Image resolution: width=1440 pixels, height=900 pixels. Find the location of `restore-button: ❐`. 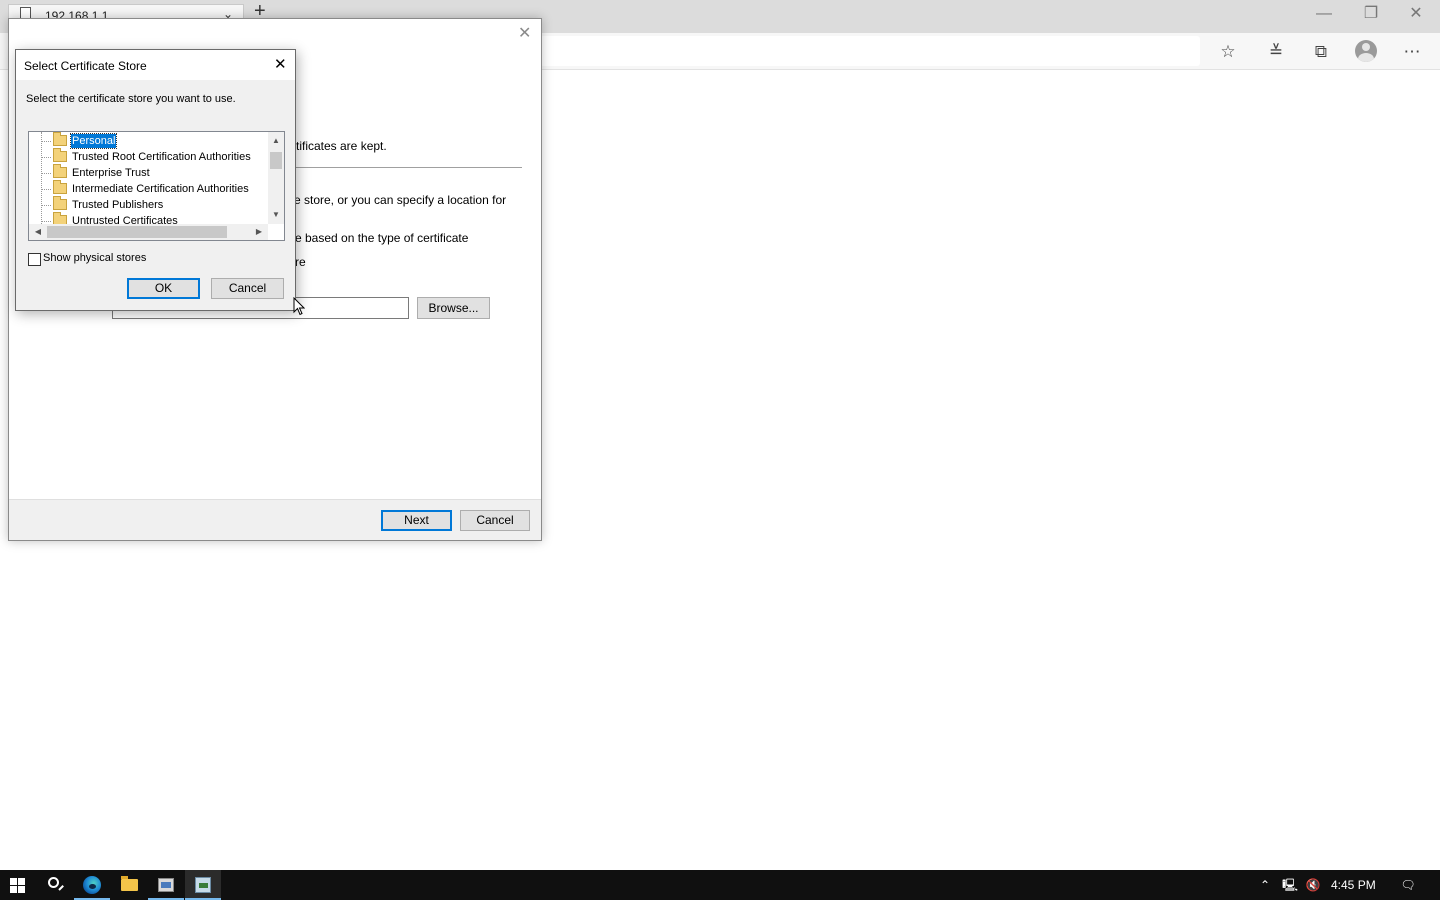

restore-button: ❐ is located at coordinates (1371, 14).